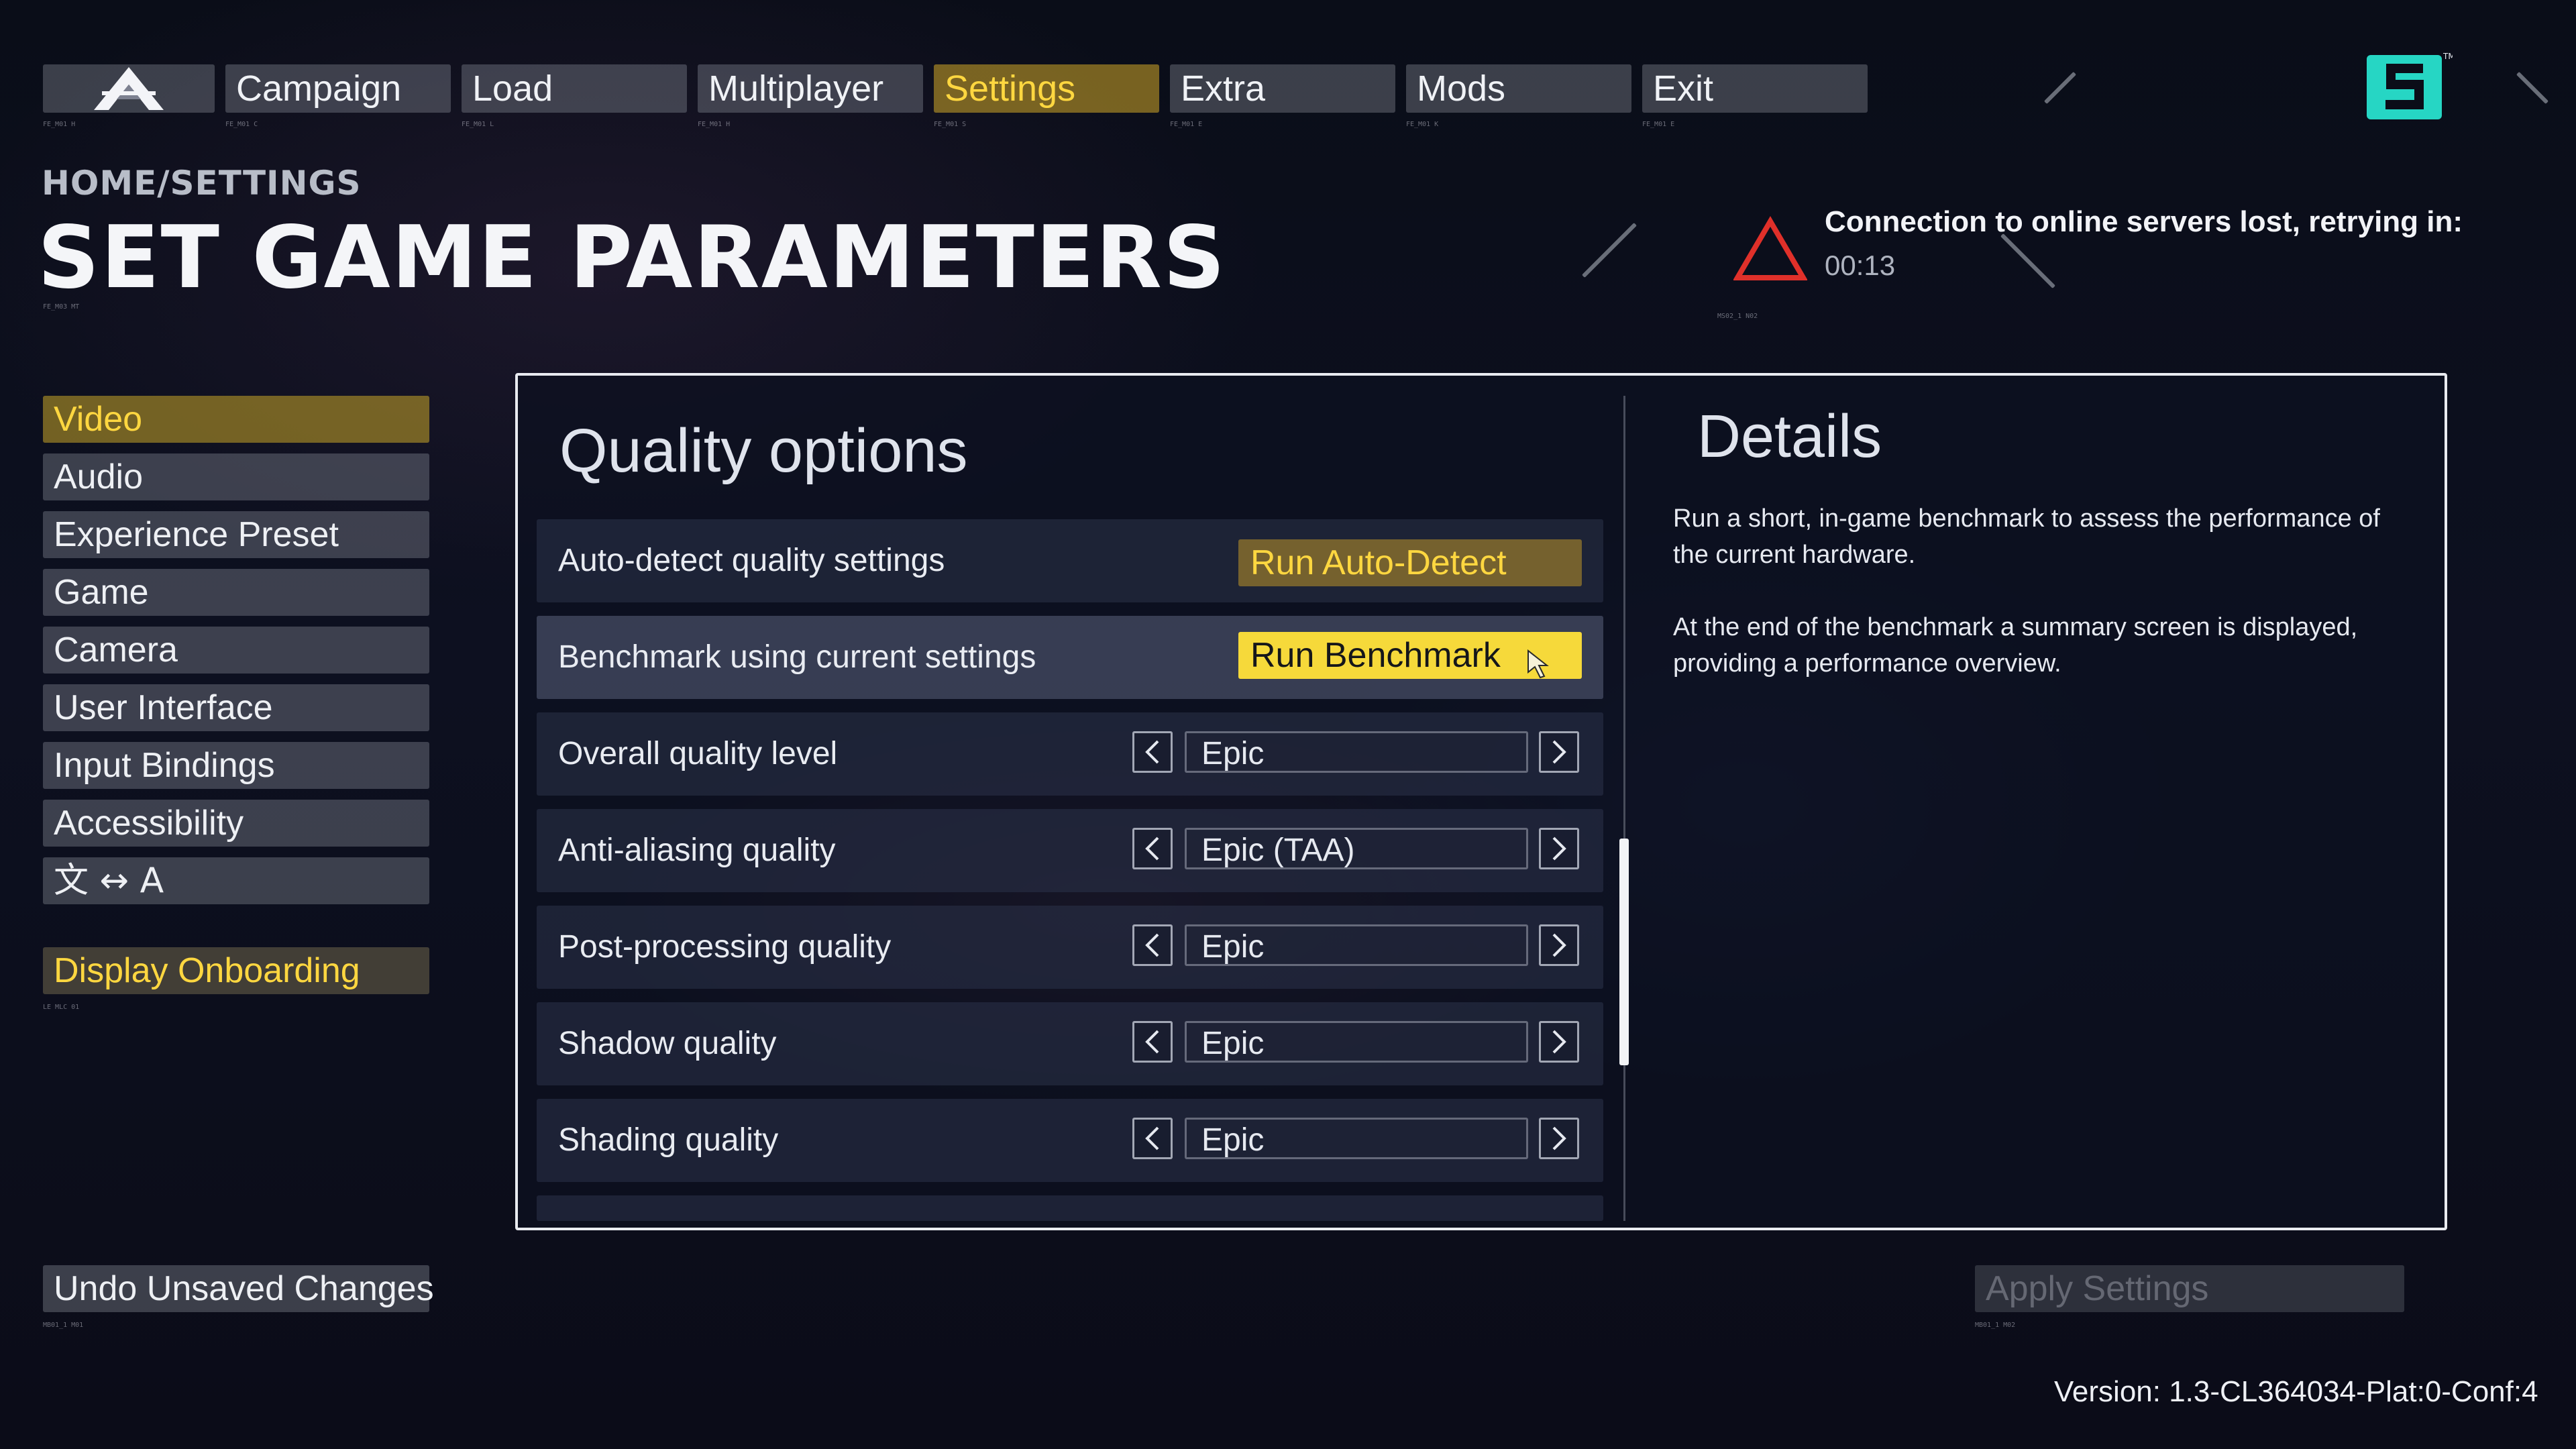 Image resolution: width=2576 pixels, height=1449 pixels. I want to click on sidebar-item-video: Video, so click(236, 419).